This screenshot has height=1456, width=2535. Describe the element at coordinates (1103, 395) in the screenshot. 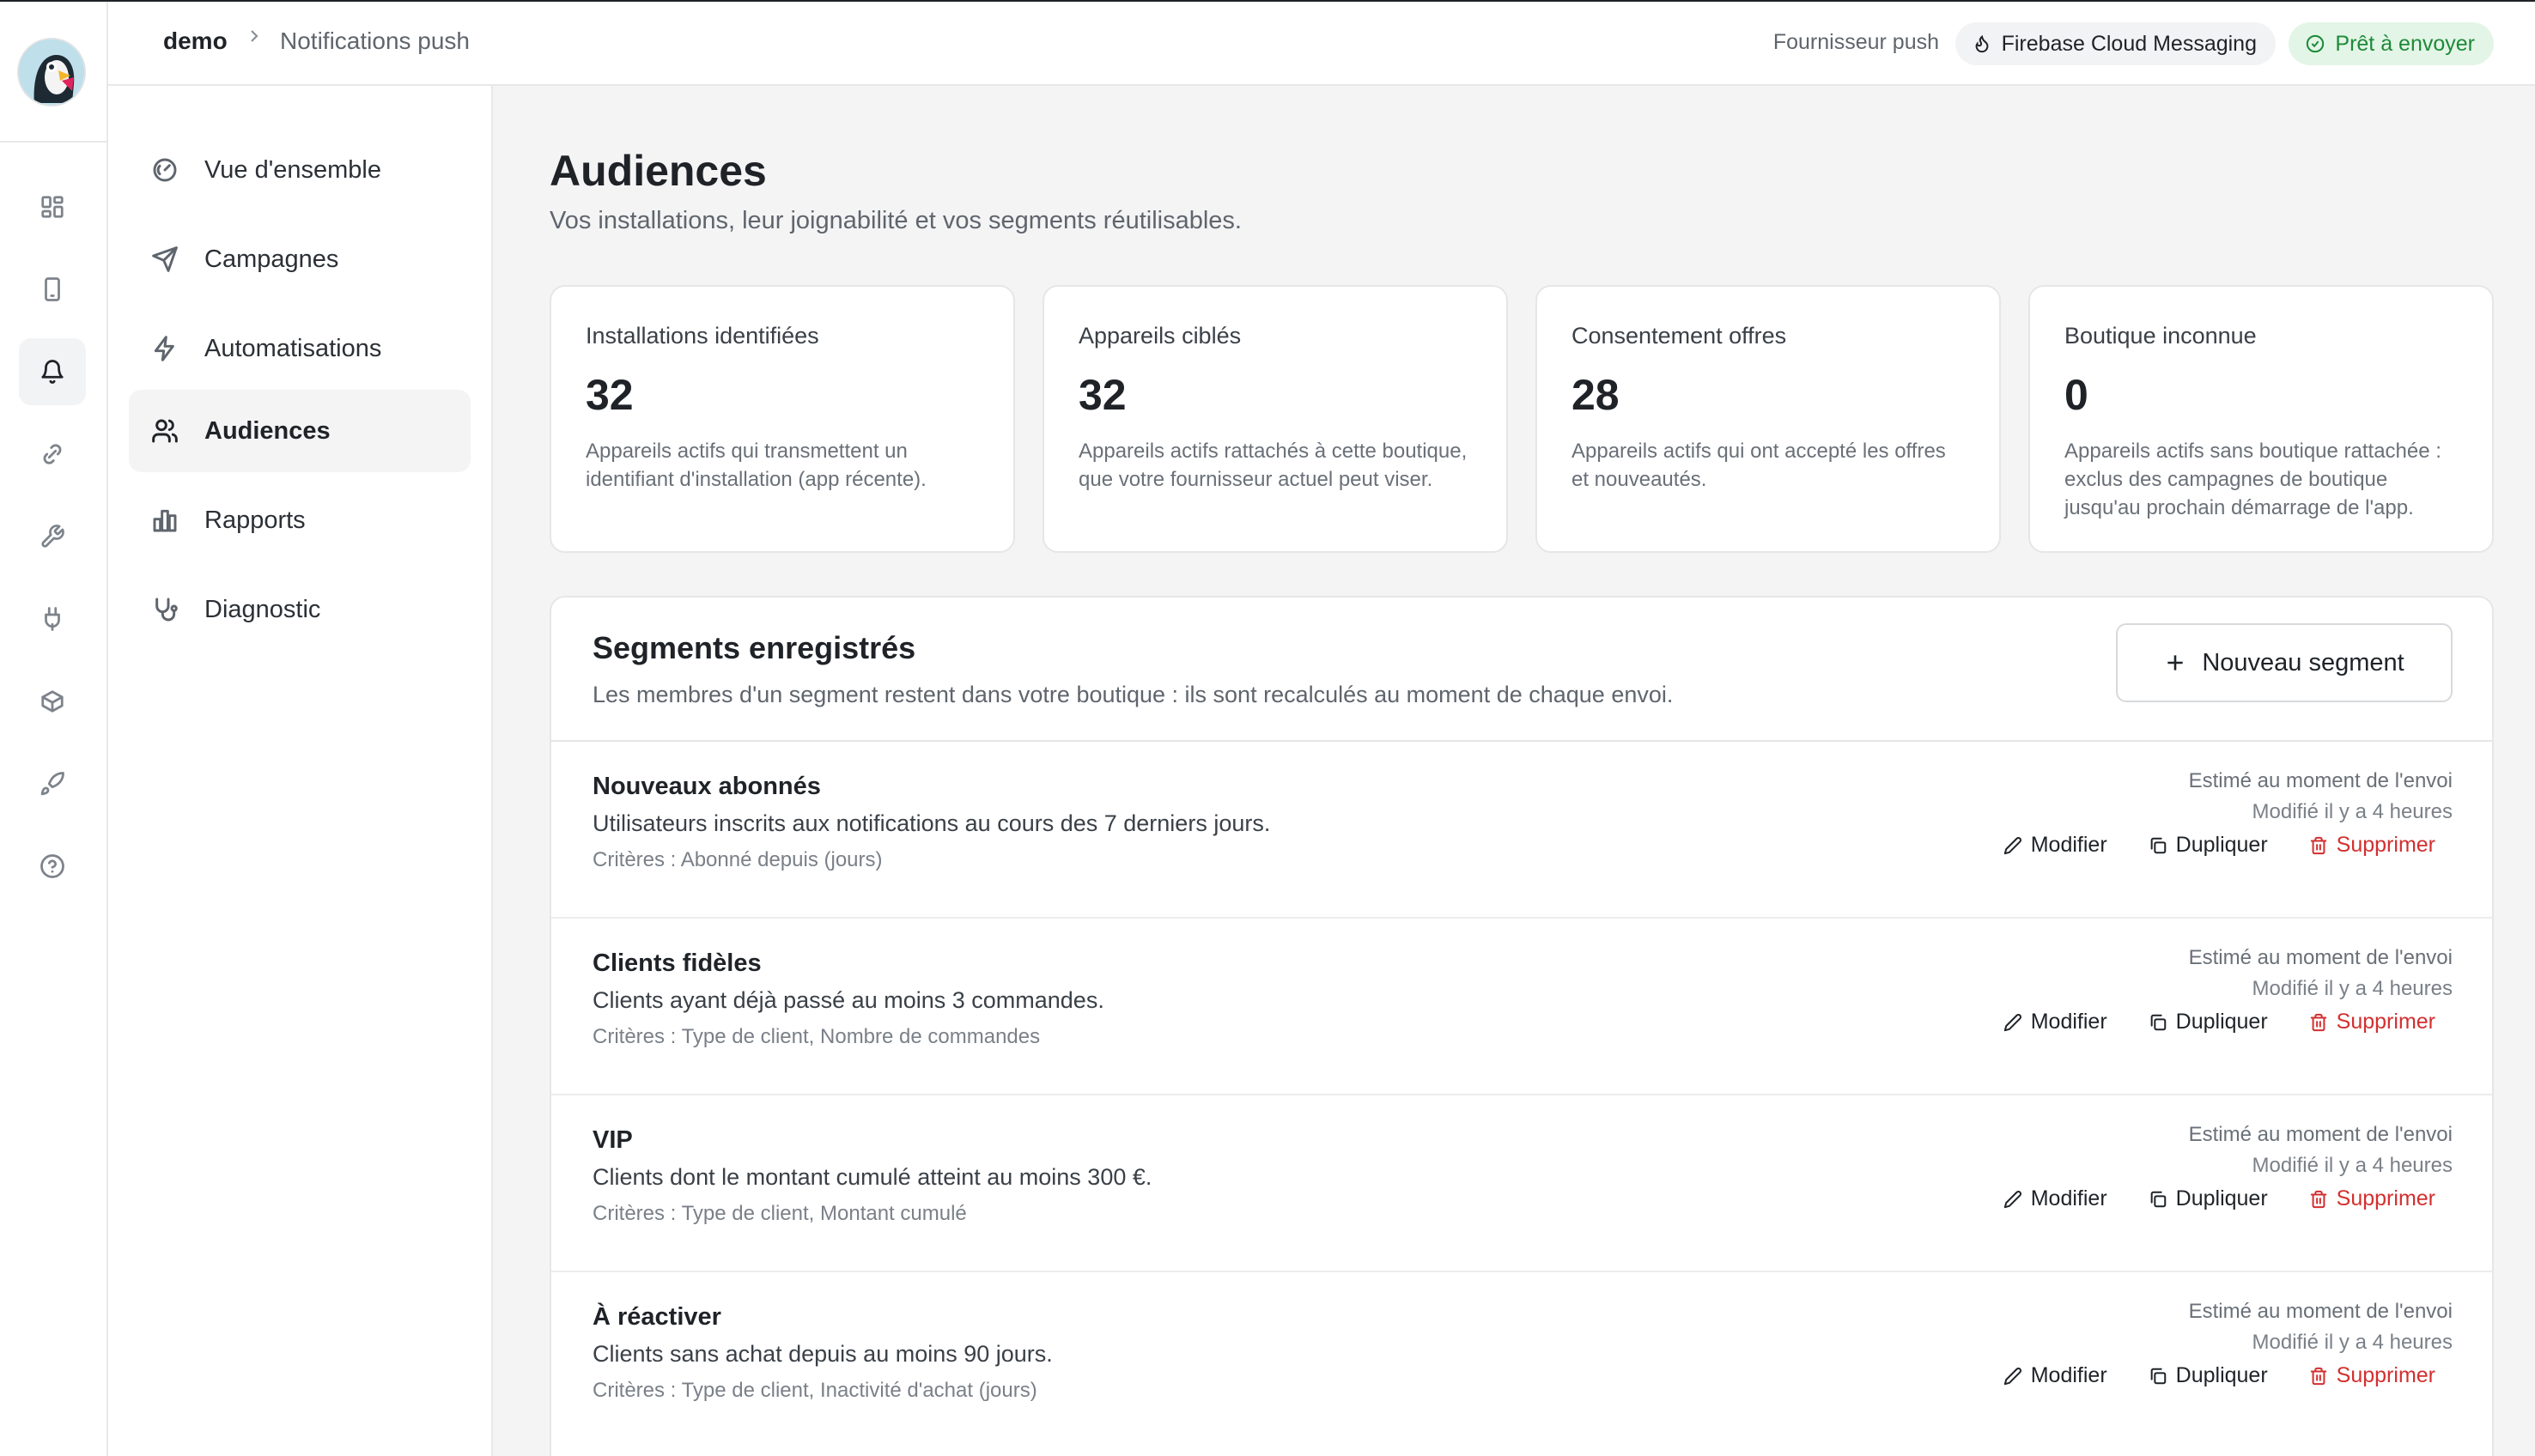

I see `stat-value: 32` at that location.